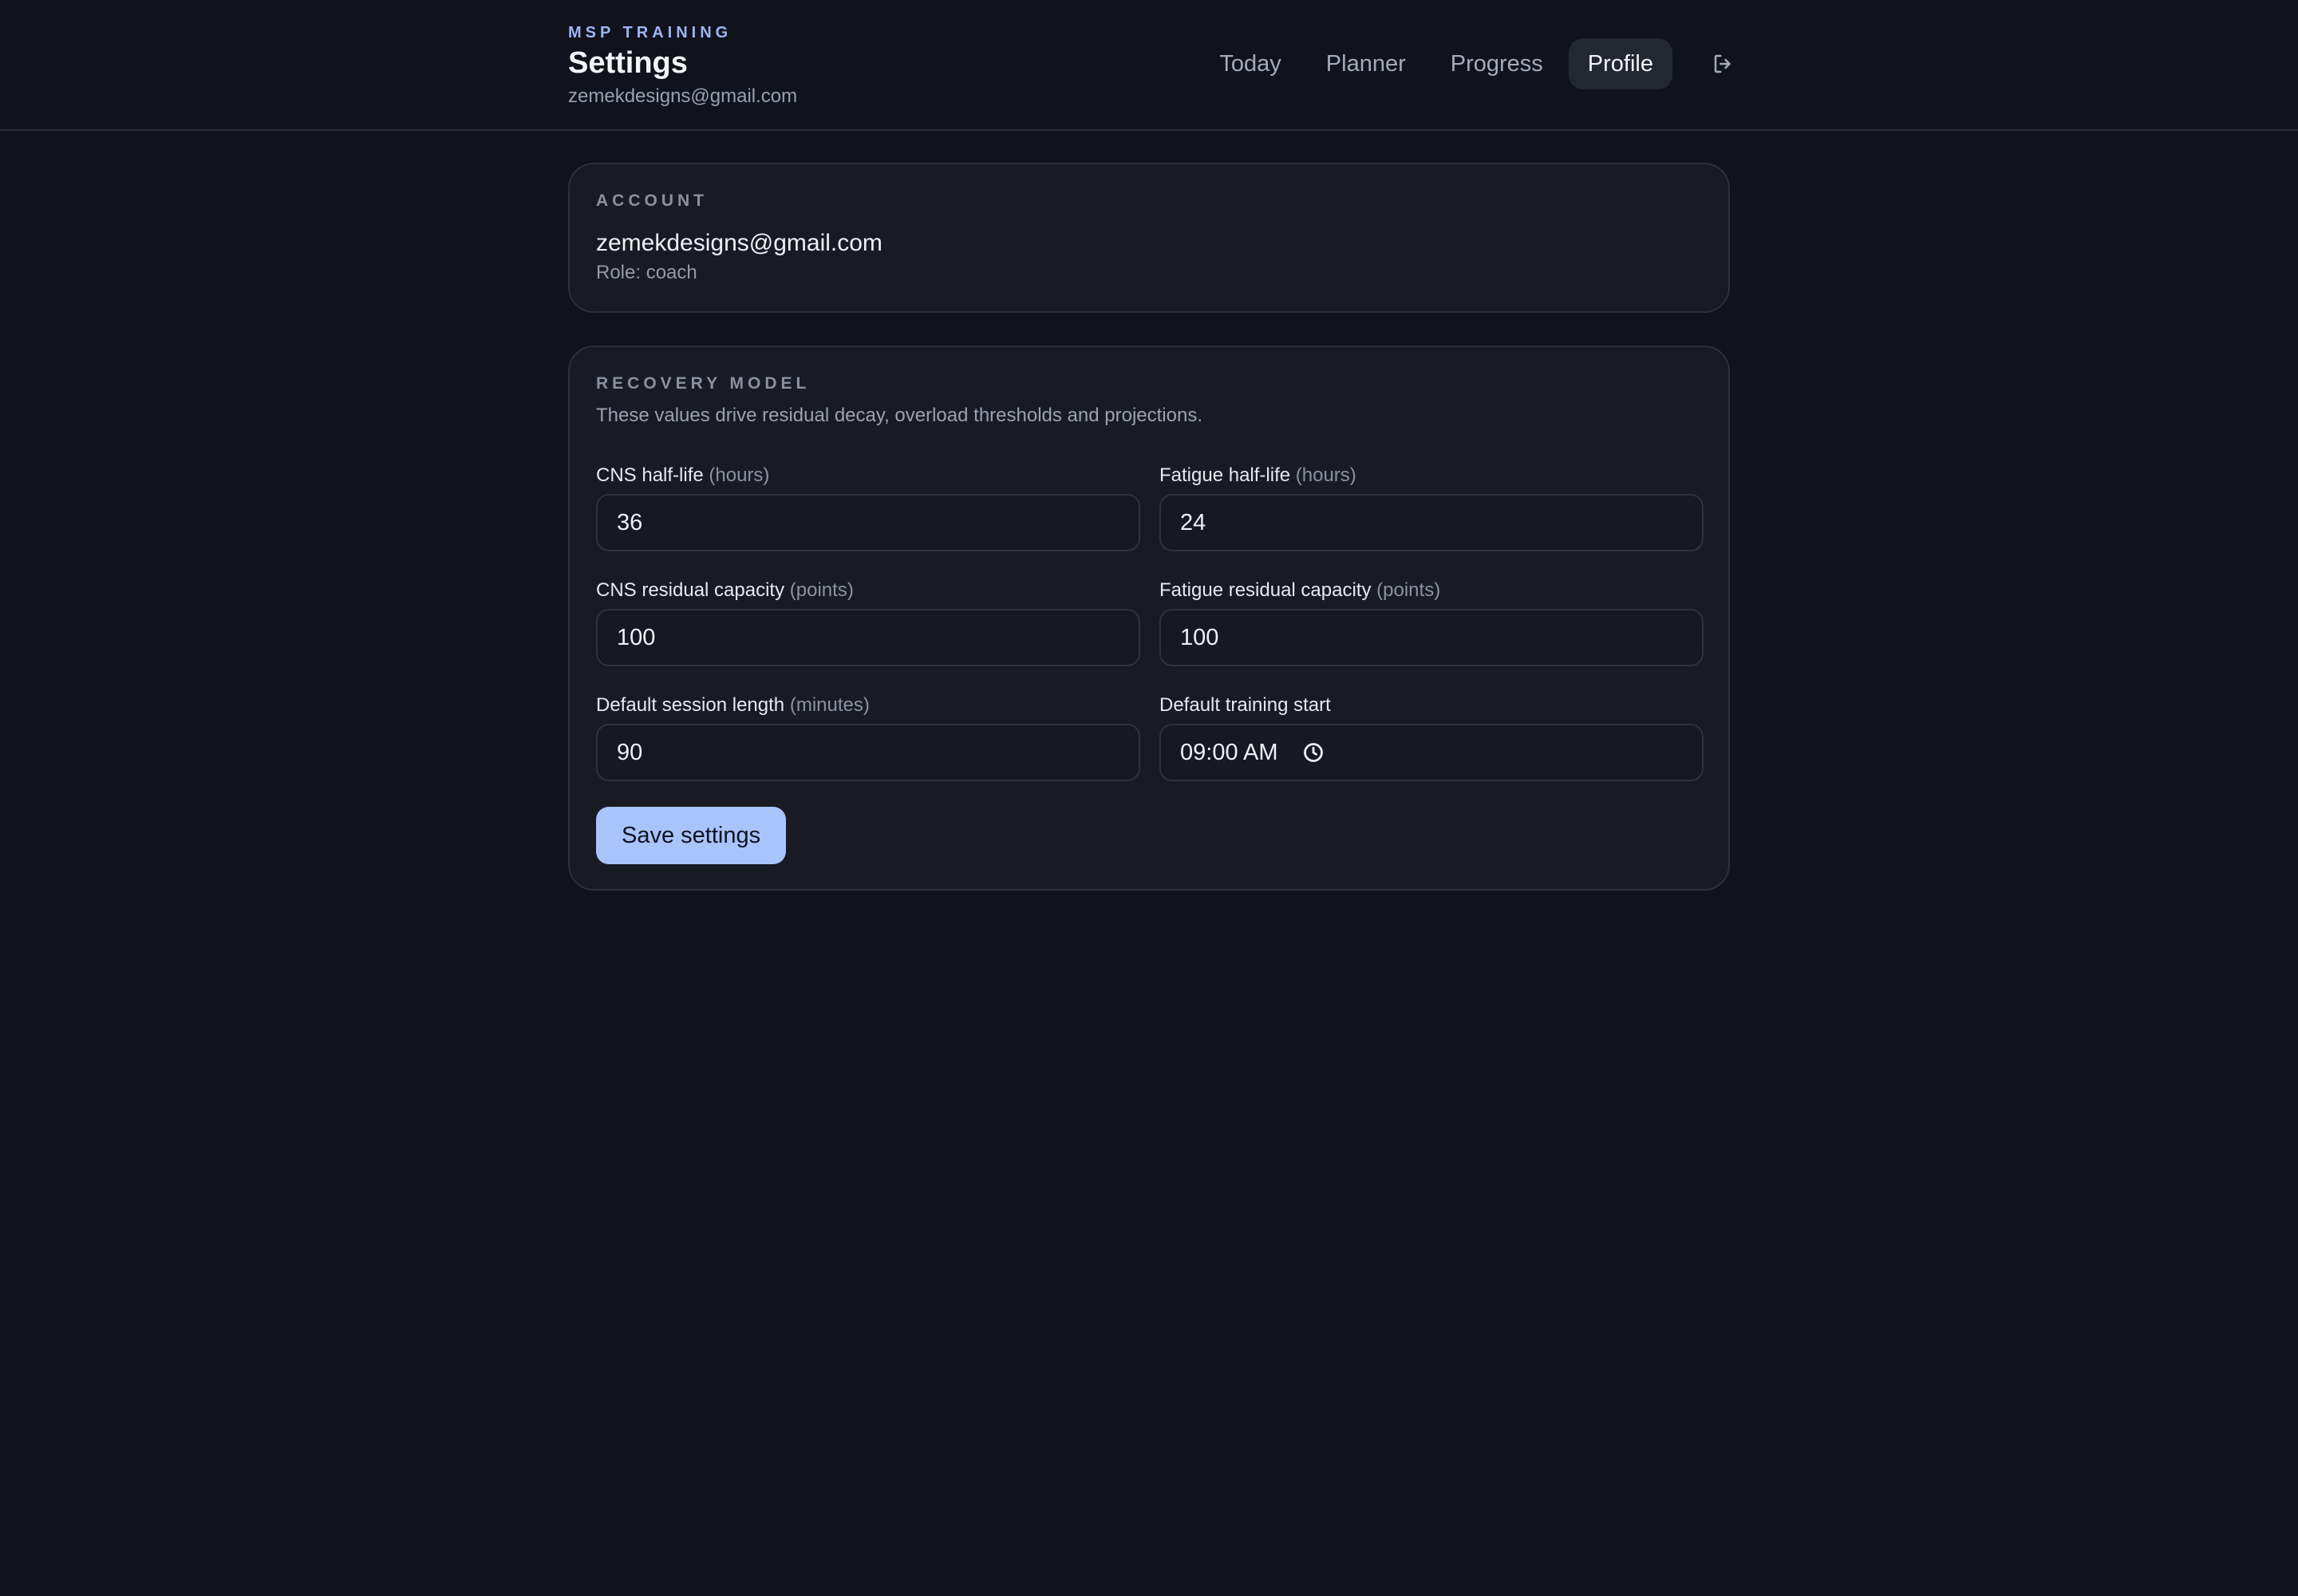 This screenshot has height=1596, width=2298. I want to click on field-label-text: CNS half-life, so click(650, 475).